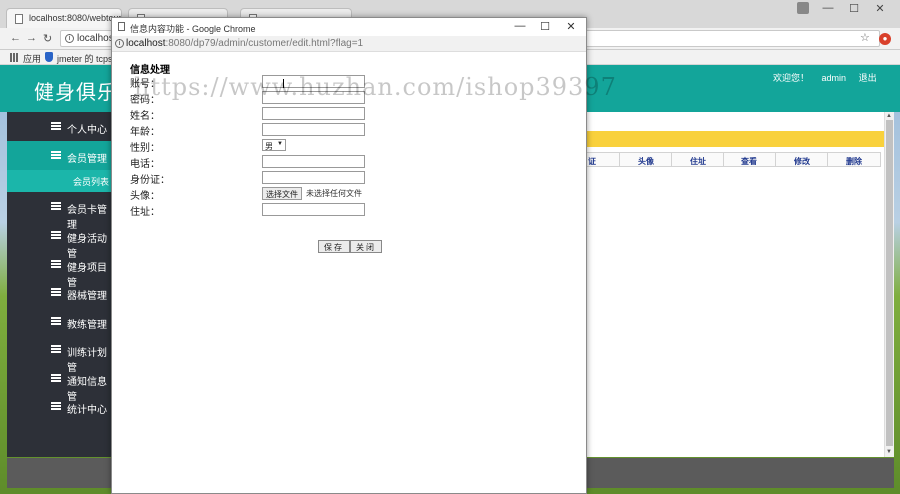  I want to click on logout-link: 退出, so click(868, 78).